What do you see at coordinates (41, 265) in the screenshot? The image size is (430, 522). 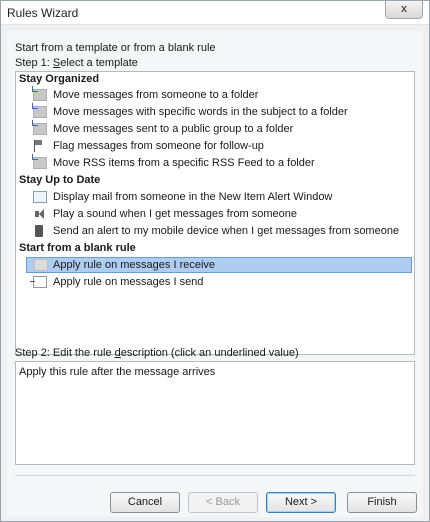 I see `blank-rule-icon` at bounding box center [41, 265].